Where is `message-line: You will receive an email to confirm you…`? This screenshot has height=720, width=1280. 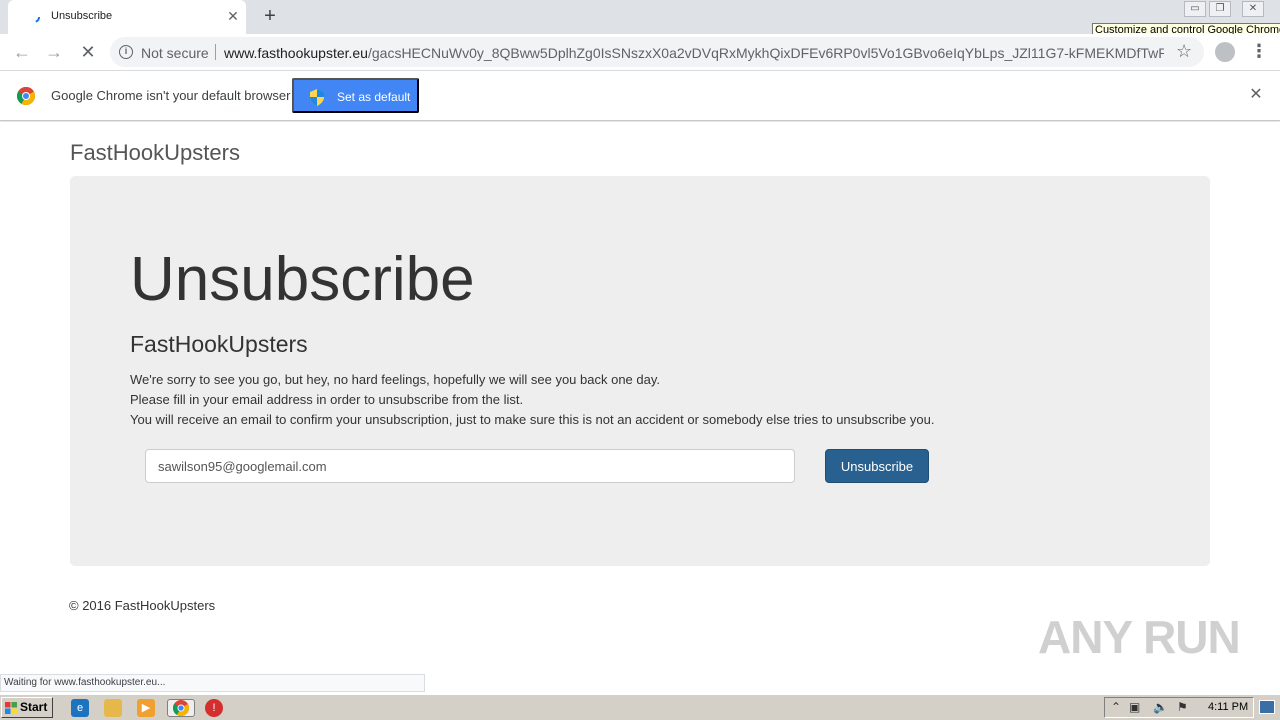 message-line: You will receive an email to confirm you… is located at coordinates (532, 419).